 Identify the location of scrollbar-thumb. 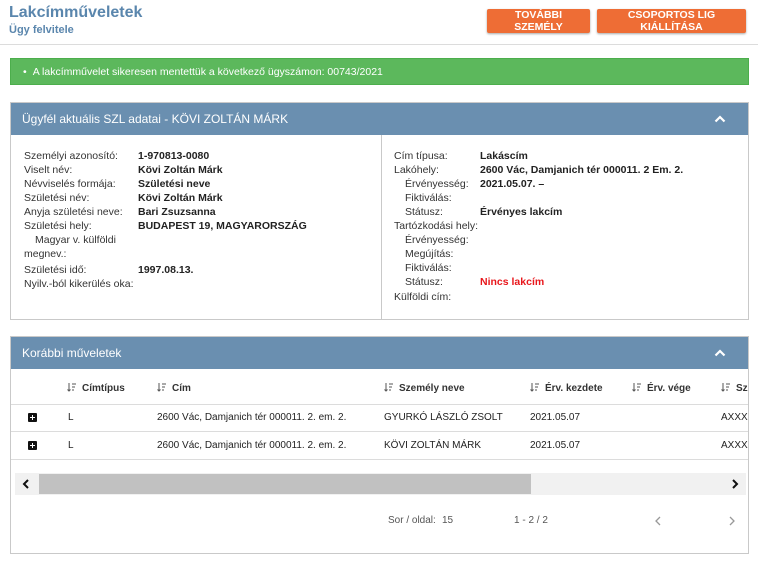
(285, 484).